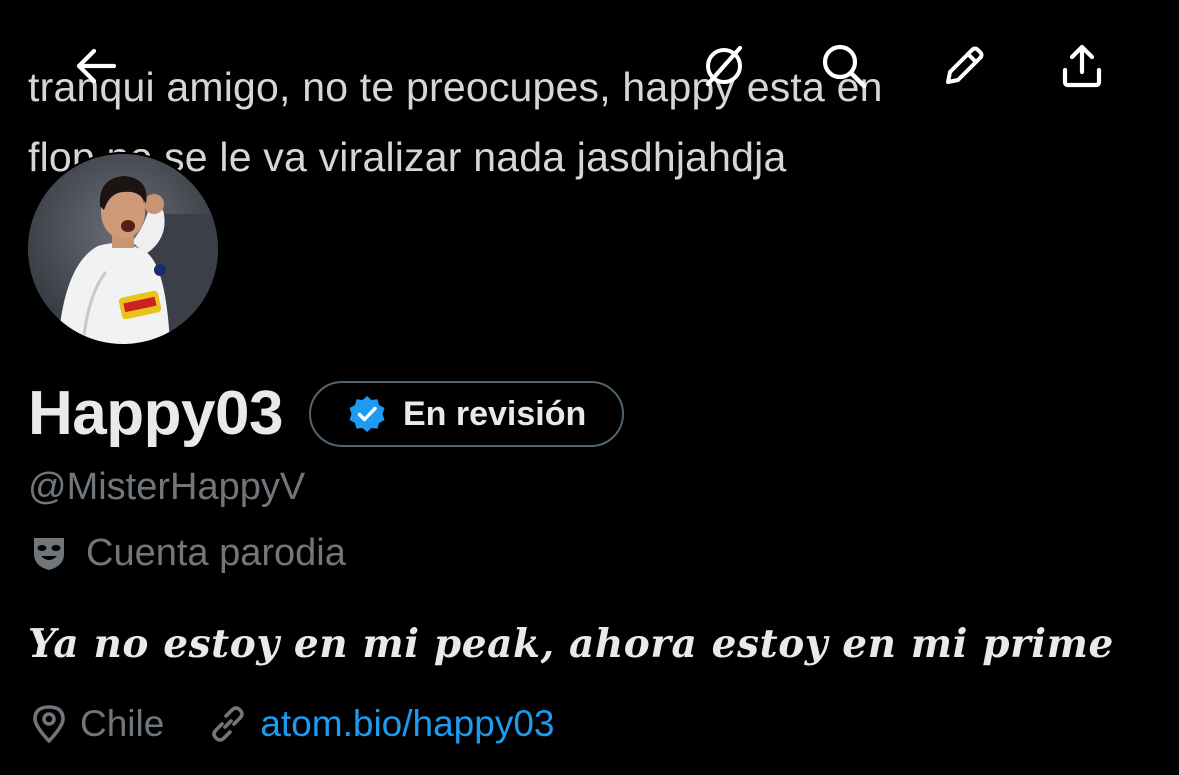  I want to click on edit-button, so click(964, 66).